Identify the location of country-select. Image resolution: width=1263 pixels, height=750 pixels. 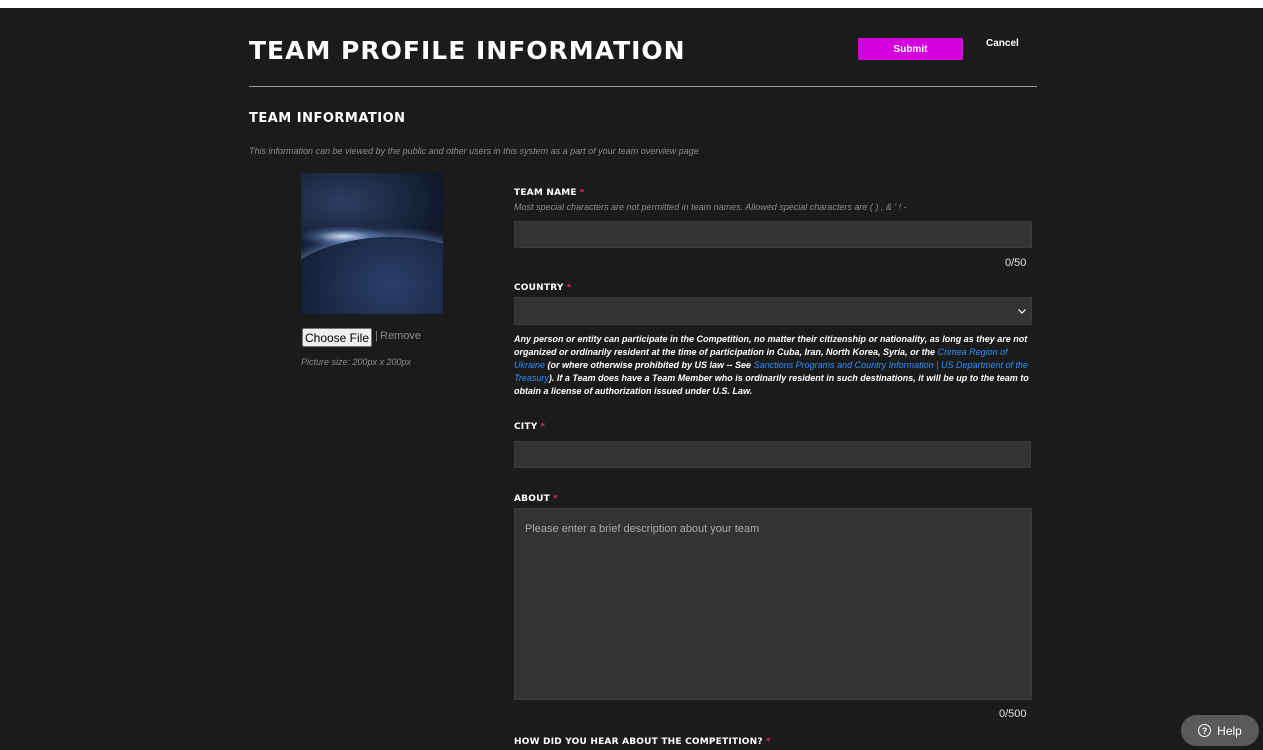
(773, 311).